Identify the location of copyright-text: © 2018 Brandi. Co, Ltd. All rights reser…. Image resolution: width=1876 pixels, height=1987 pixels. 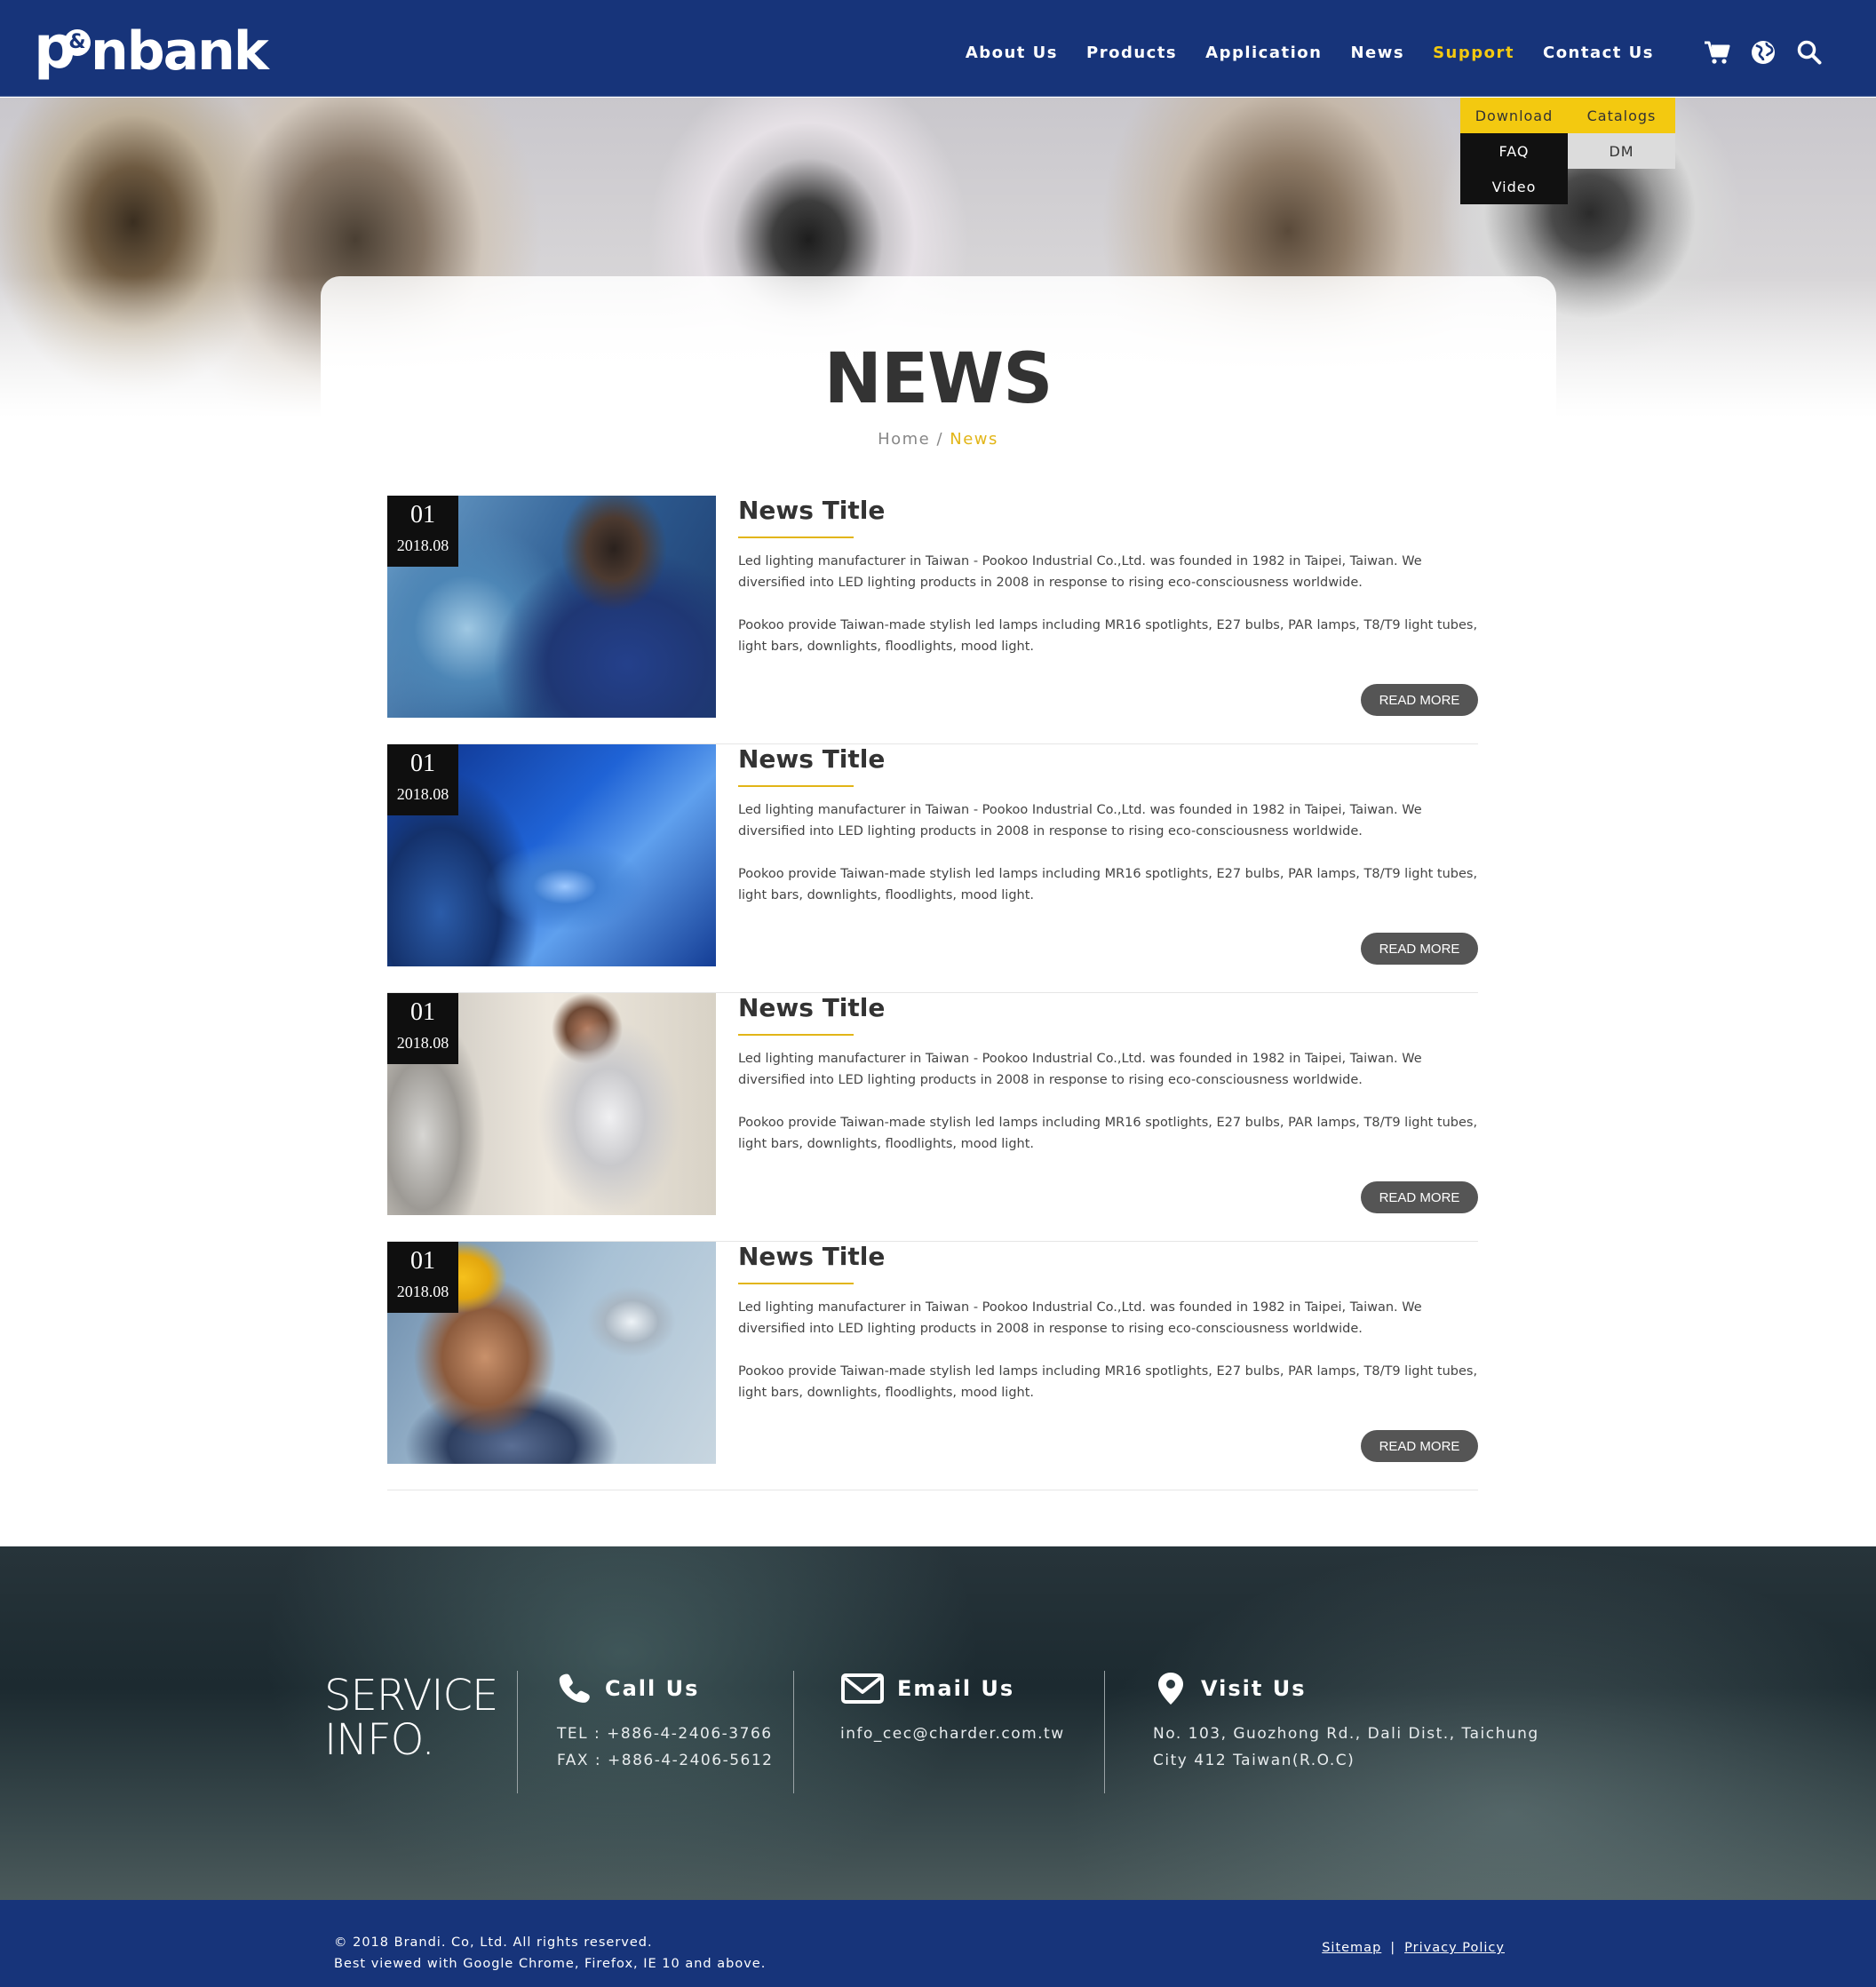
(494, 1942).